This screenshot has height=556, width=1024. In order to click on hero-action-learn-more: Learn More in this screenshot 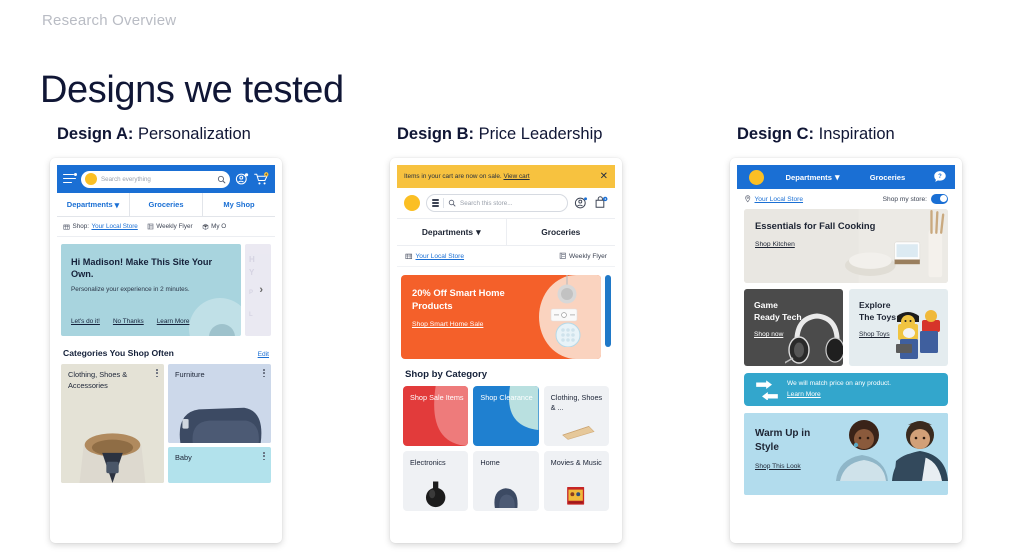, I will do `click(173, 321)`.